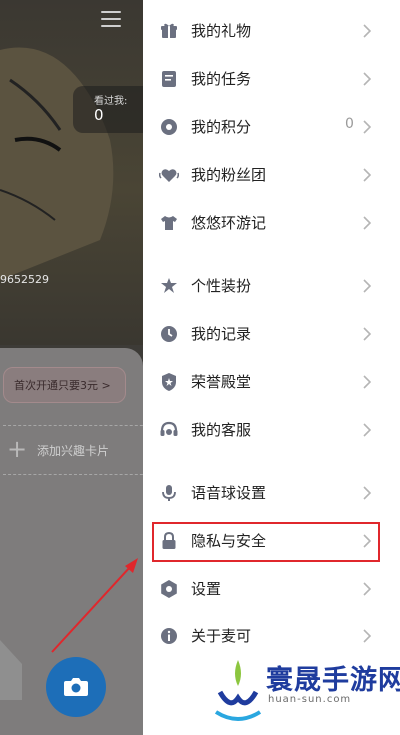  I want to click on gift-icon, so click(169, 30).